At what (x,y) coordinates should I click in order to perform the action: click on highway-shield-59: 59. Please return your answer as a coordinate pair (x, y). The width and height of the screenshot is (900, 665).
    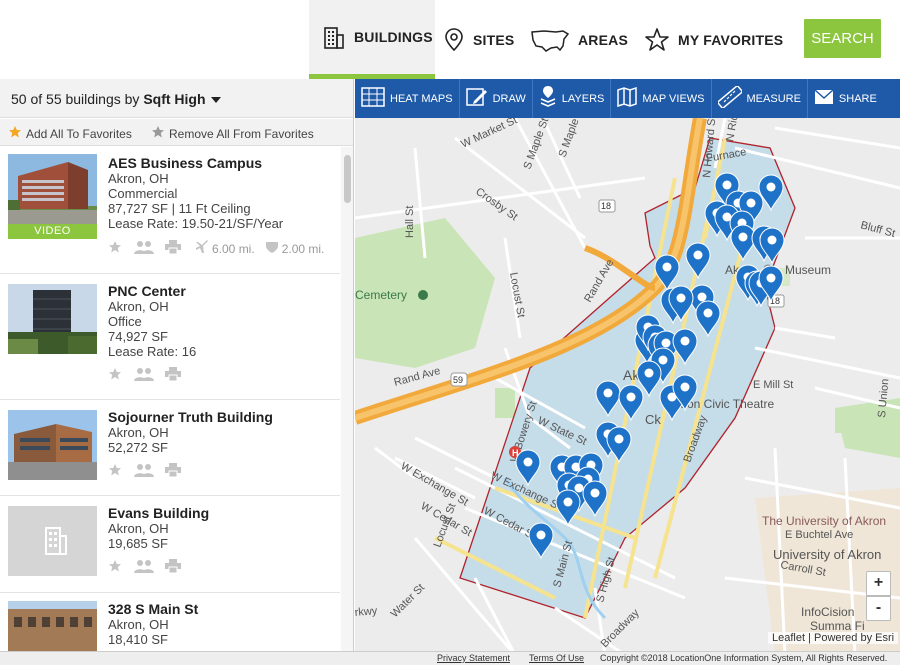
    Looking at the image, I should click on (459, 379).